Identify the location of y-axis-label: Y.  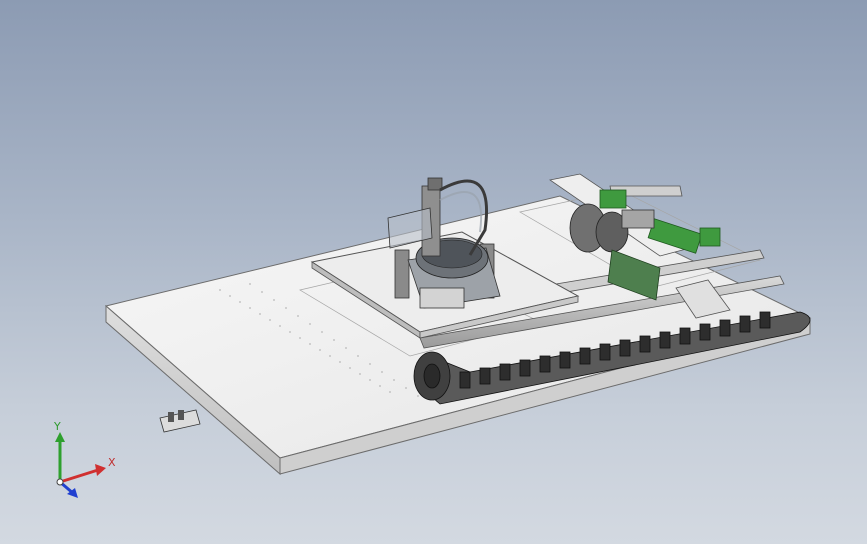
(57, 426).